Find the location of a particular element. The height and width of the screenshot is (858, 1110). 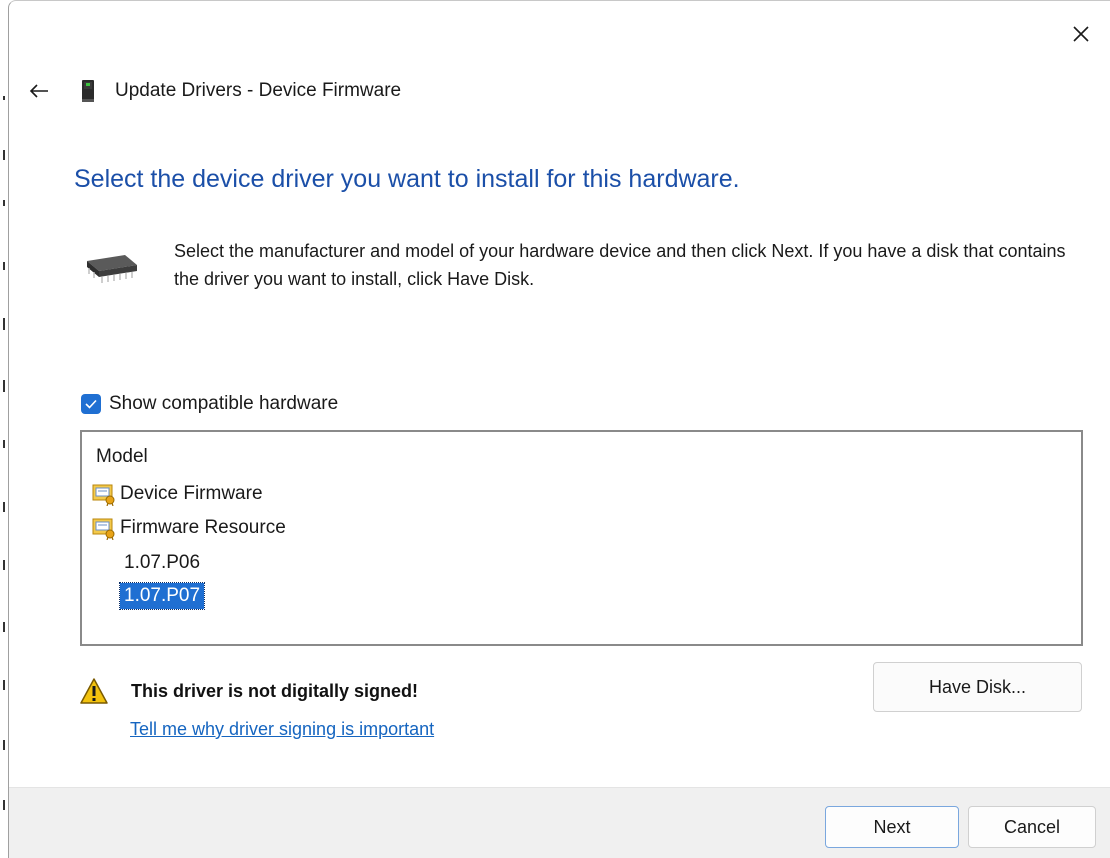

next-button: Next is located at coordinates (892, 827).